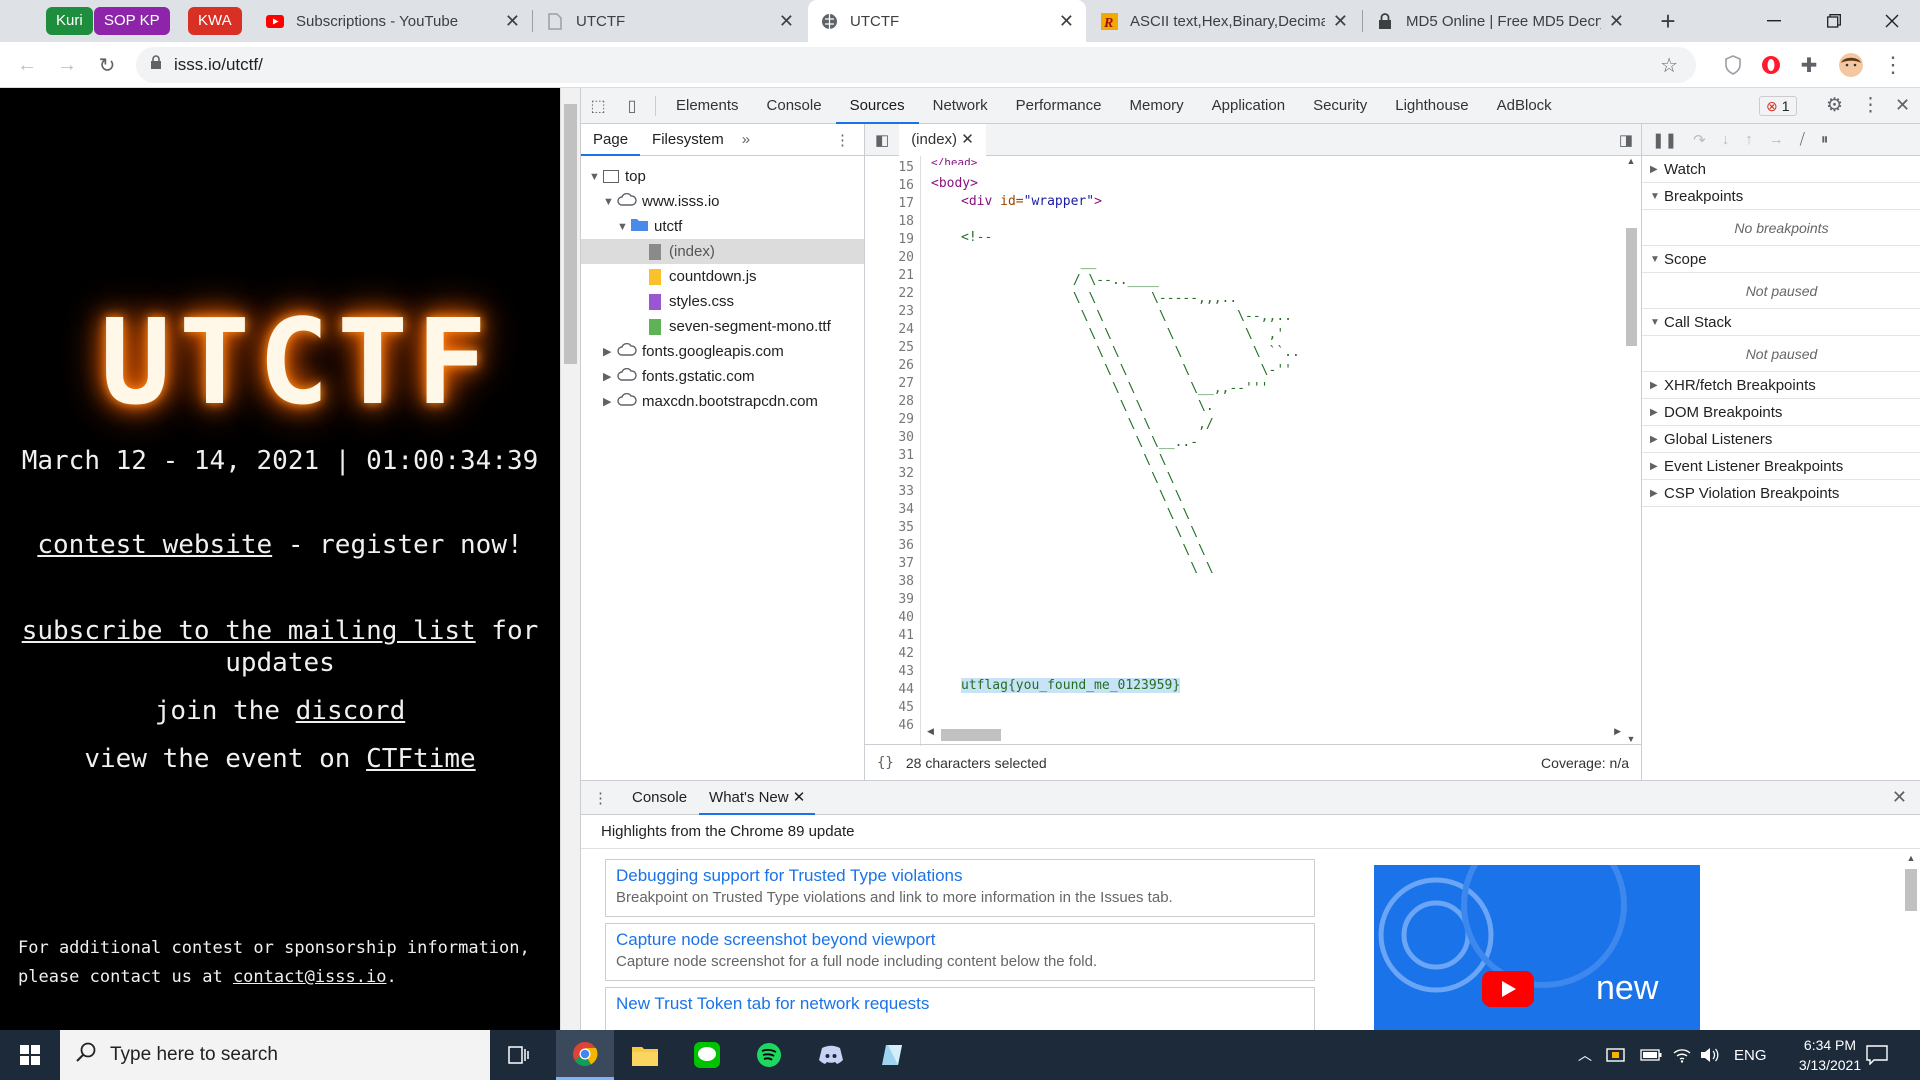 This screenshot has height=1080, width=1920. What do you see at coordinates (906, 491) in the screenshot?
I see `line-number: 33` at bounding box center [906, 491].